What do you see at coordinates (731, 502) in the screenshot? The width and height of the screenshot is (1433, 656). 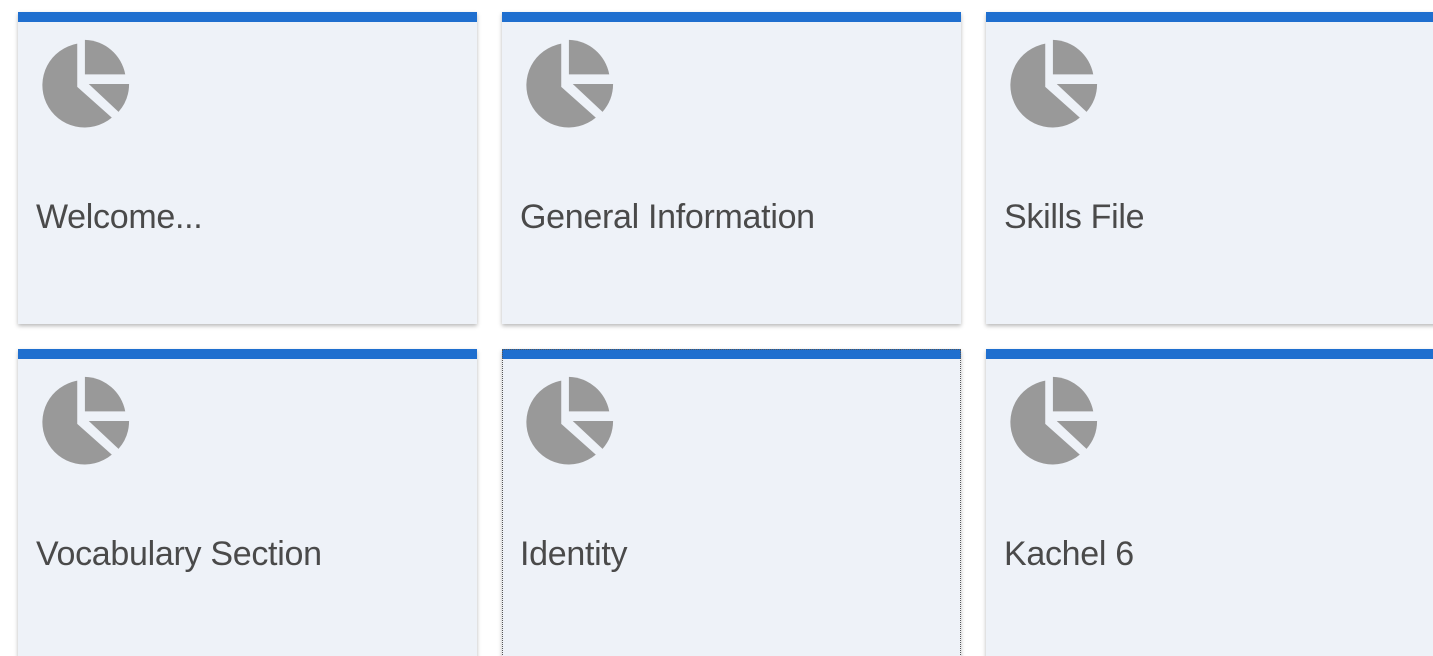 I see `tile-identity: Identity` at bounding box center [731, 502].